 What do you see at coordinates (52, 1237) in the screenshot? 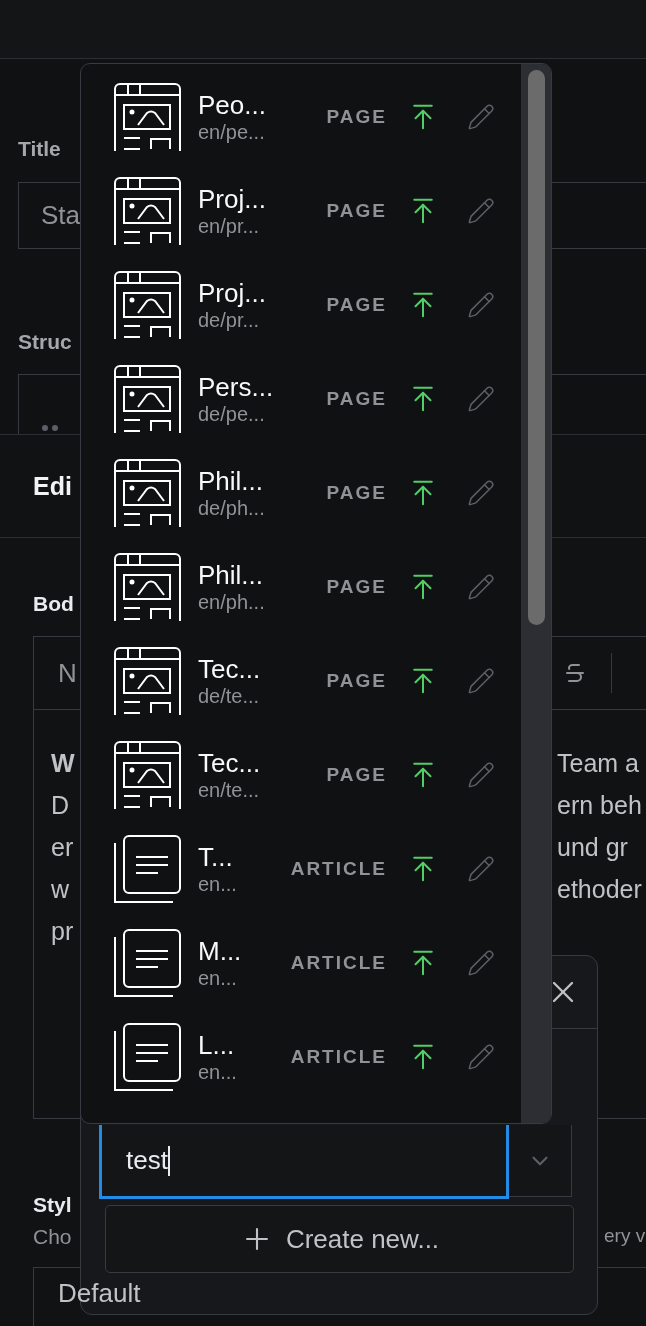
I see `field-hint: Cho` at bounding box center [52, 1237].